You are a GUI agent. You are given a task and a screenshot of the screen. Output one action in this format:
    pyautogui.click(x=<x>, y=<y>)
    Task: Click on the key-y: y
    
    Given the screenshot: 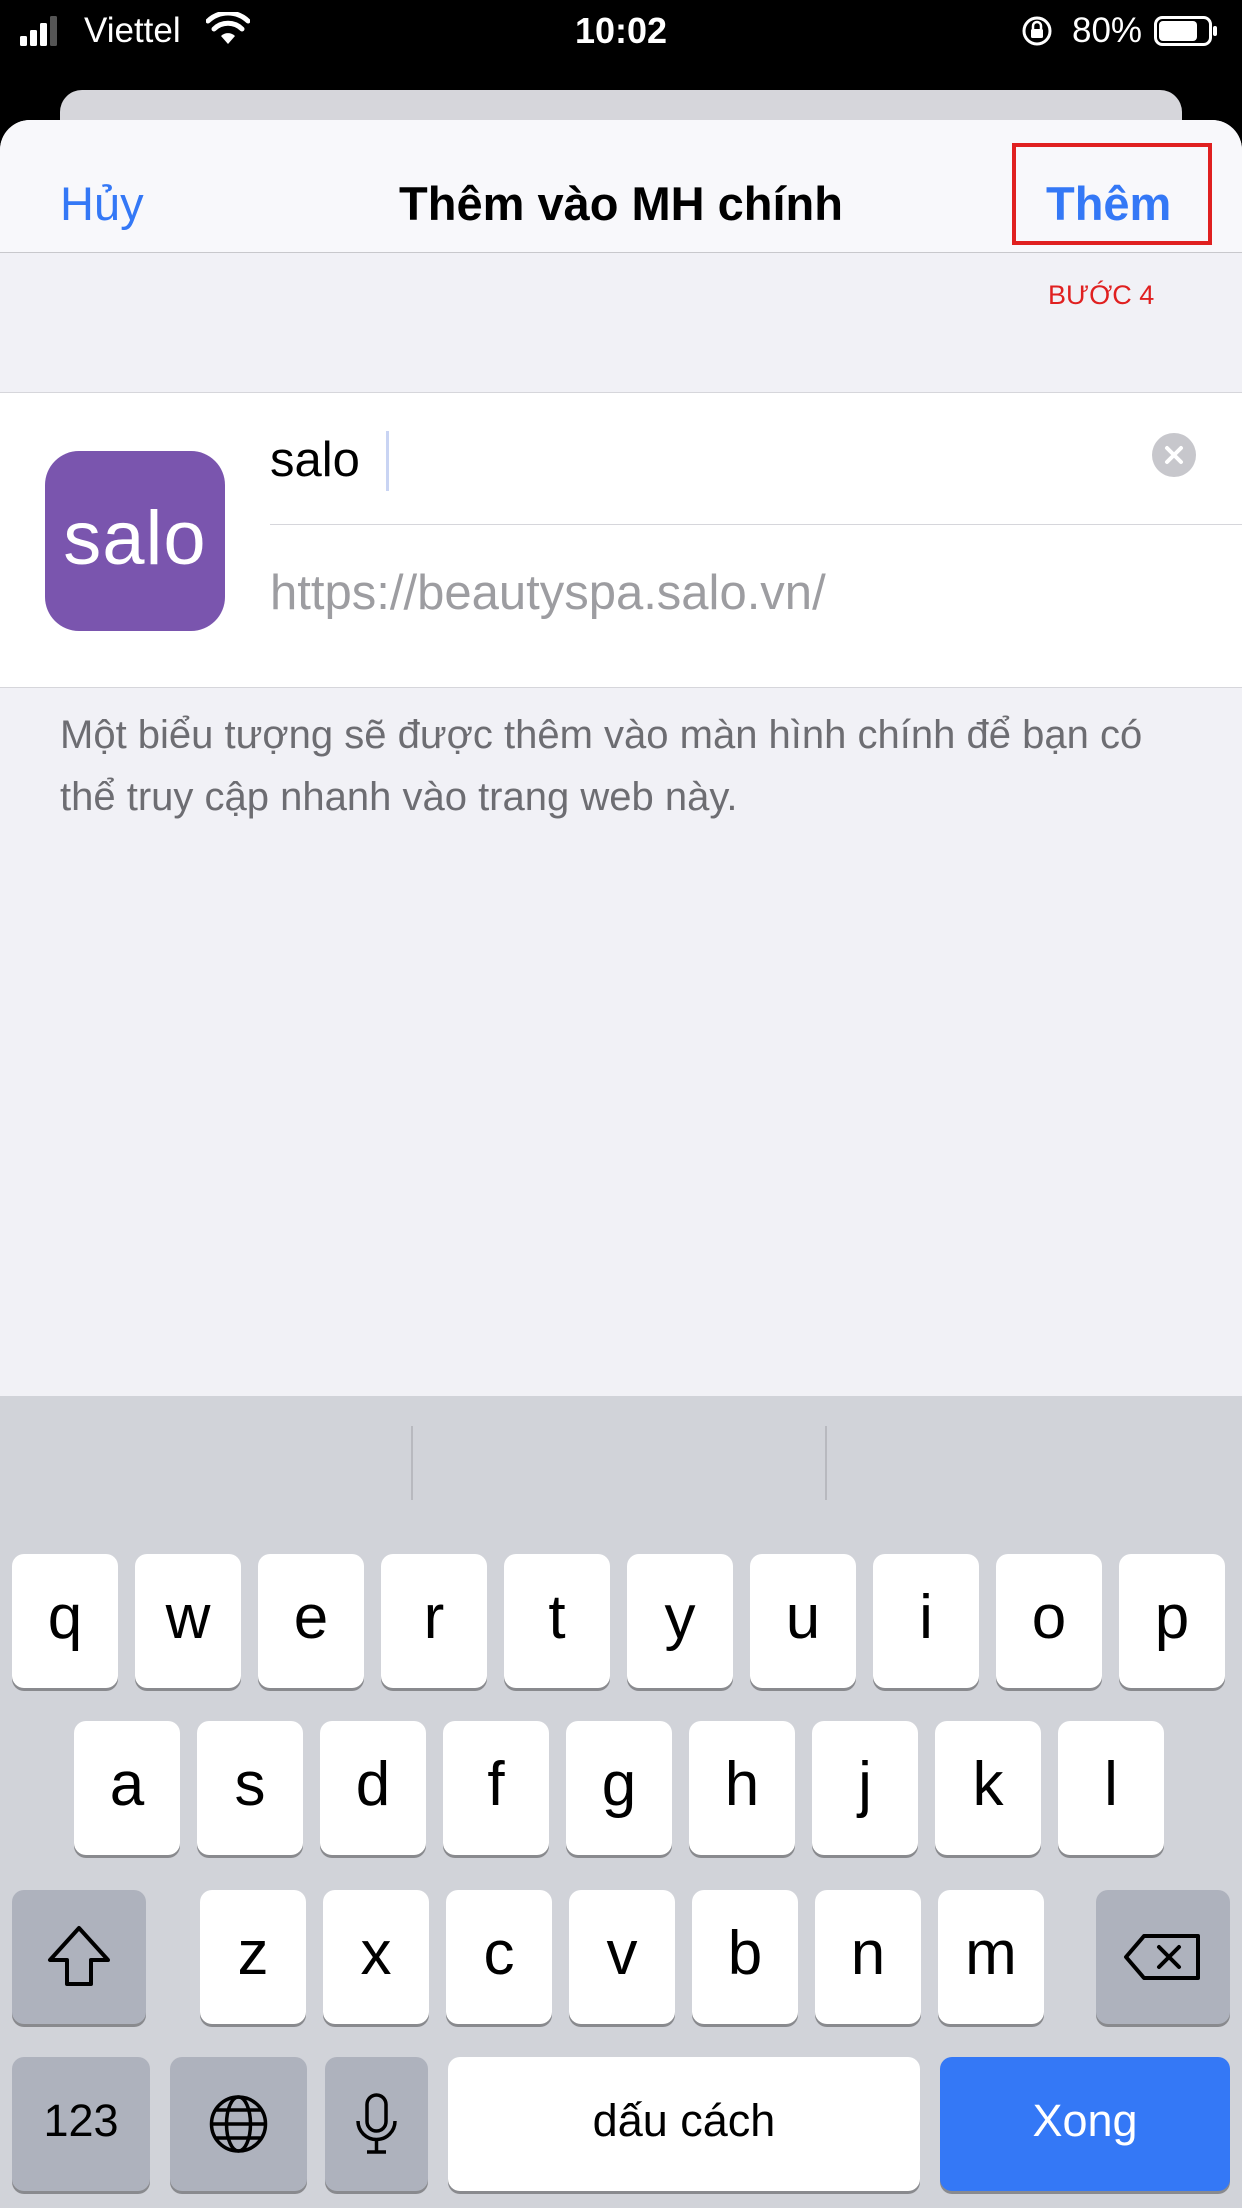 What is the action you would take?
    pyautogui.click(x=680, y=1621)
    